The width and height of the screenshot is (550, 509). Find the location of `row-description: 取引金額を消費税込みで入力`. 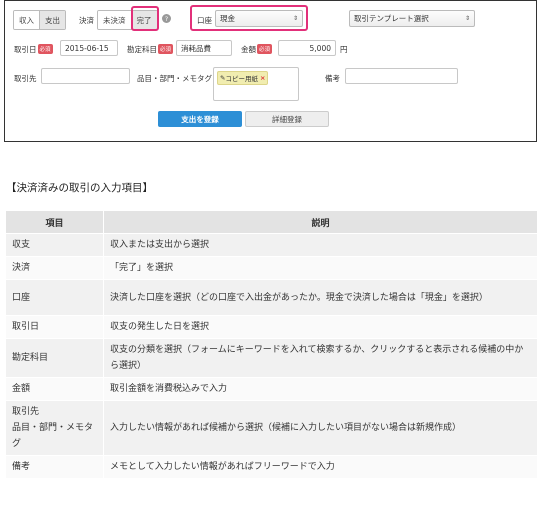

row-description: 取引金額を消費税込みで入力 is located at coordinates (320, 389).